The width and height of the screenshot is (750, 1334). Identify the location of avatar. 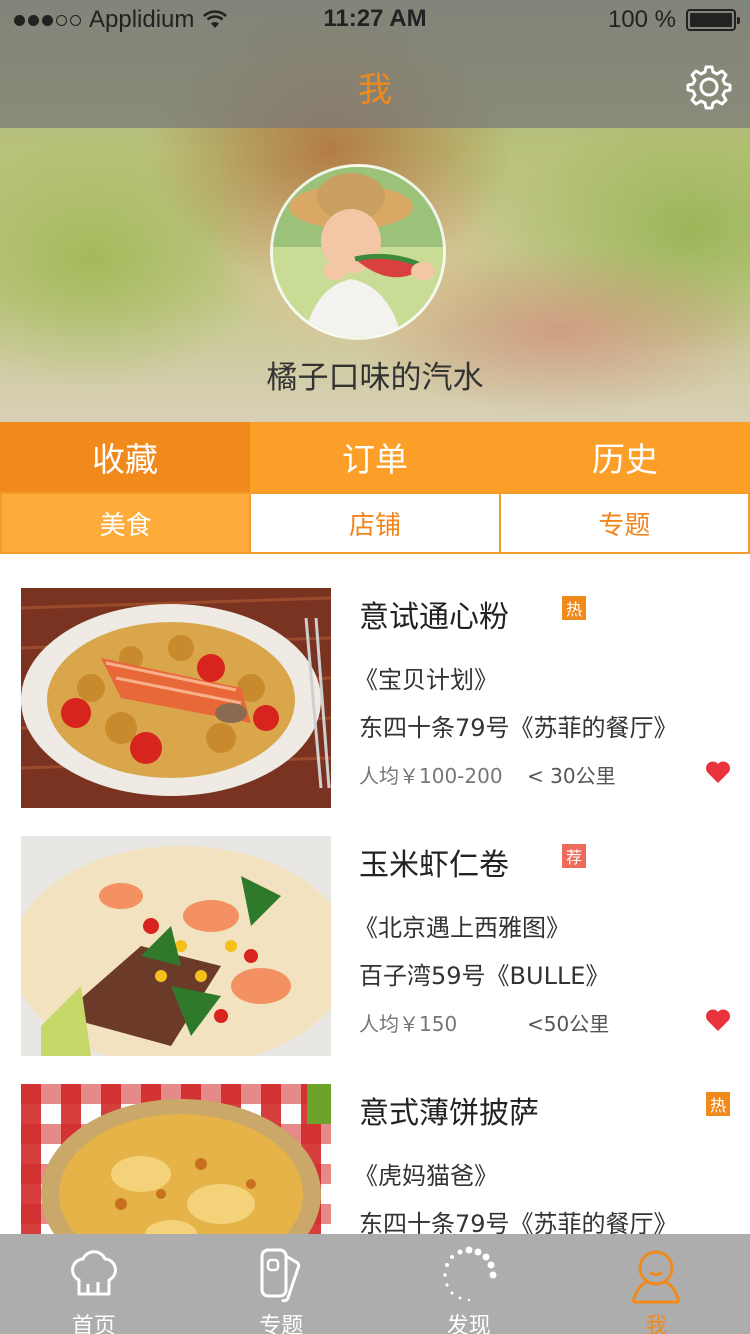
(358, 252).